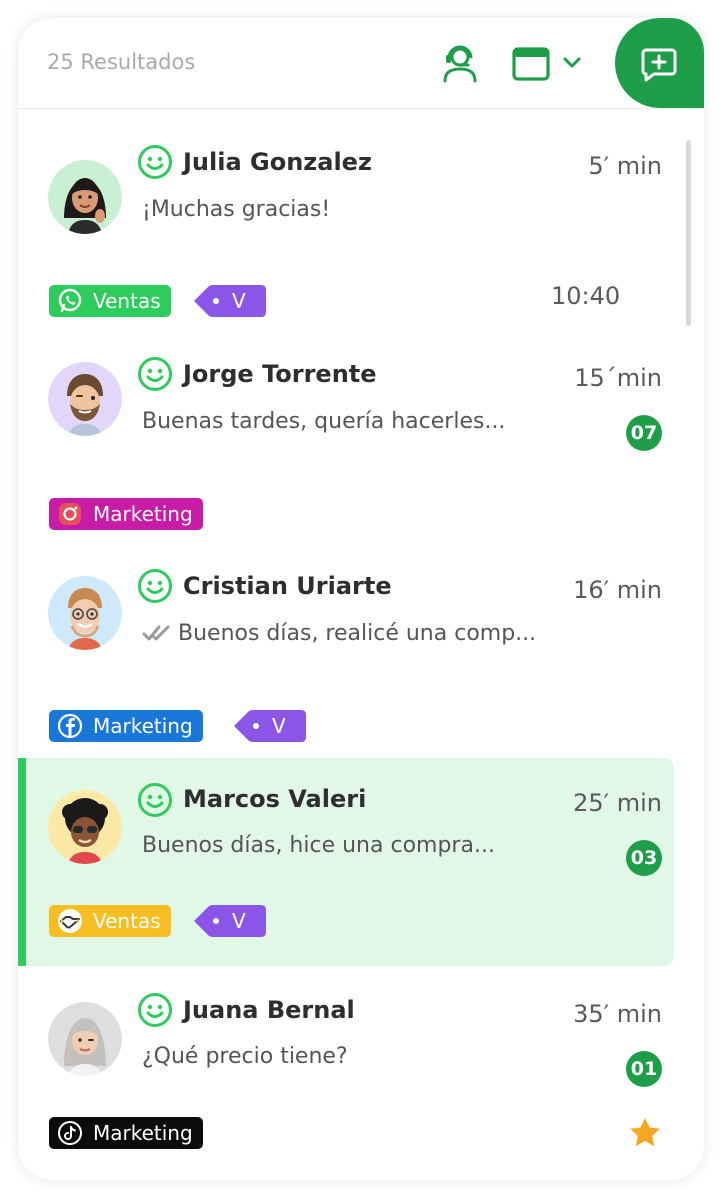 The width and height of the screenshot is (722, 1198). Describe the element at coordinates (280, 374) in the screenshot. I see `contact-name: Jorge Torrente` at that location.